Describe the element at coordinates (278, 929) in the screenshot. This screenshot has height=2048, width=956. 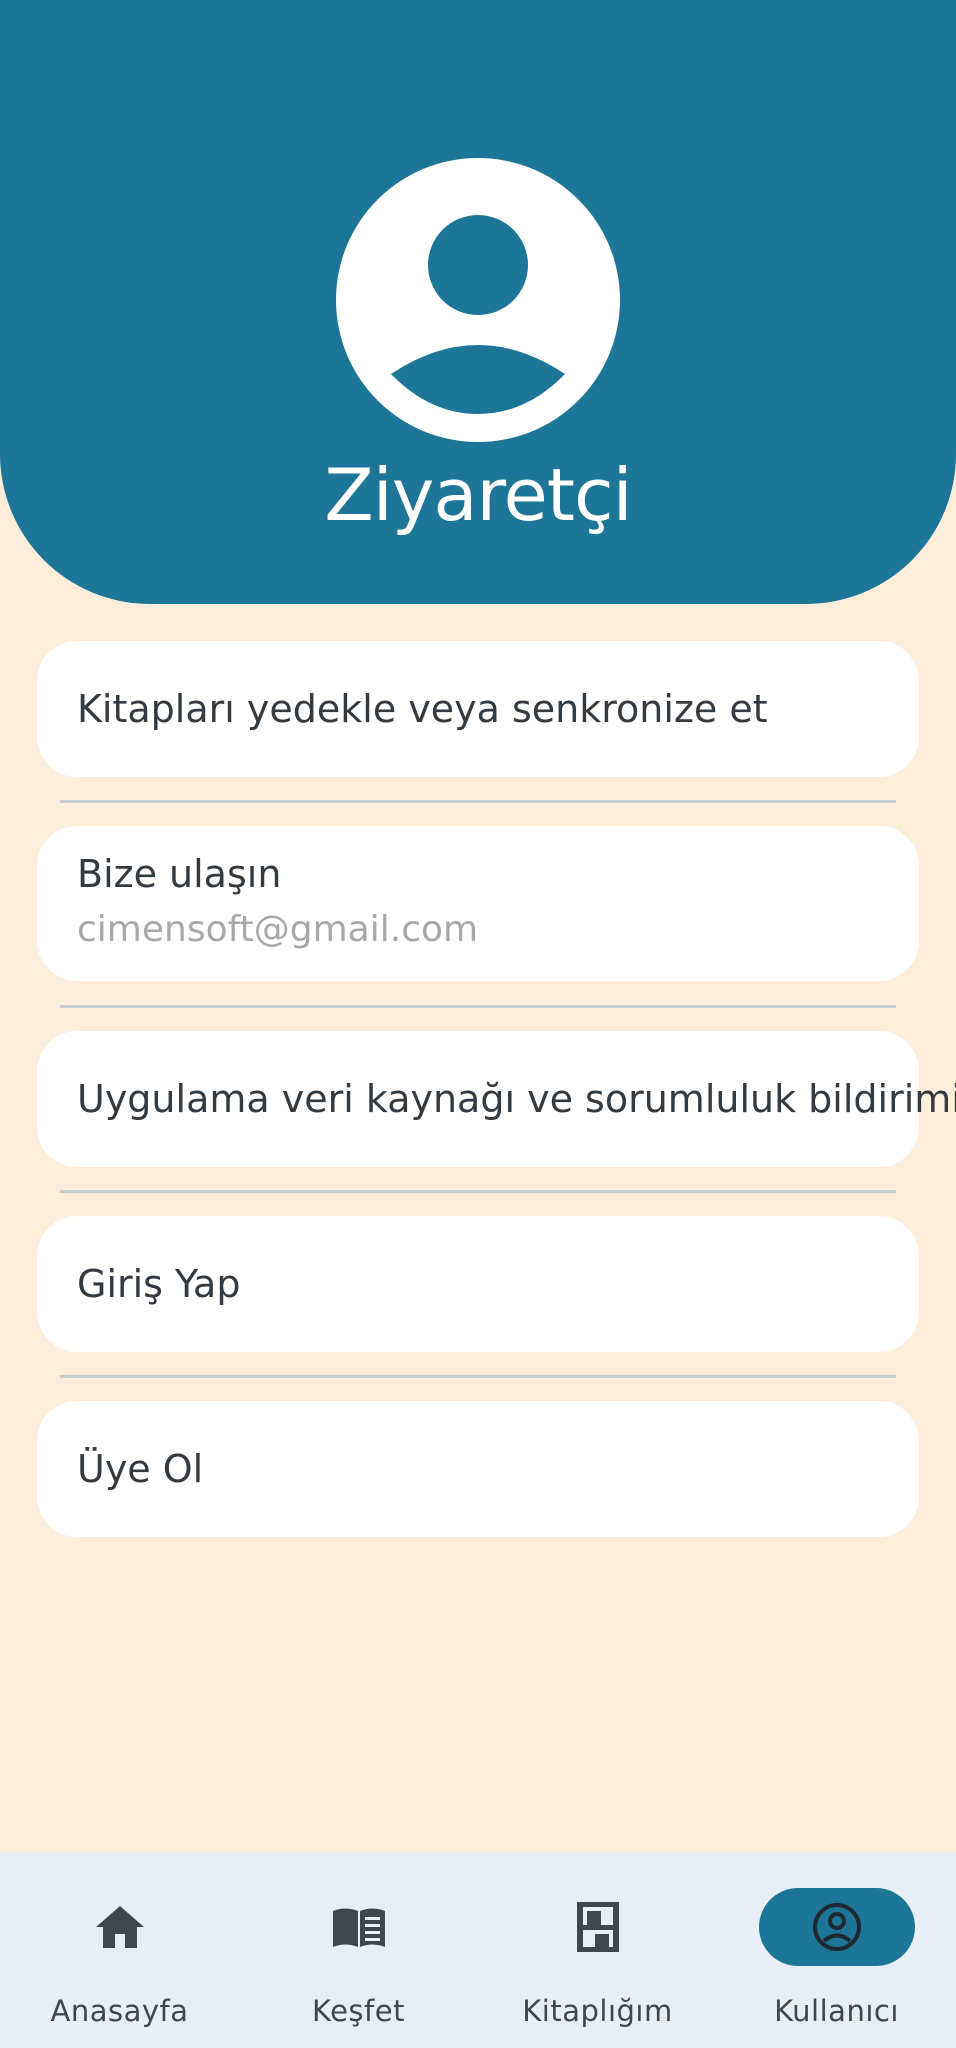
I see `contact-email: cimensoft@gmail.com` at that location.